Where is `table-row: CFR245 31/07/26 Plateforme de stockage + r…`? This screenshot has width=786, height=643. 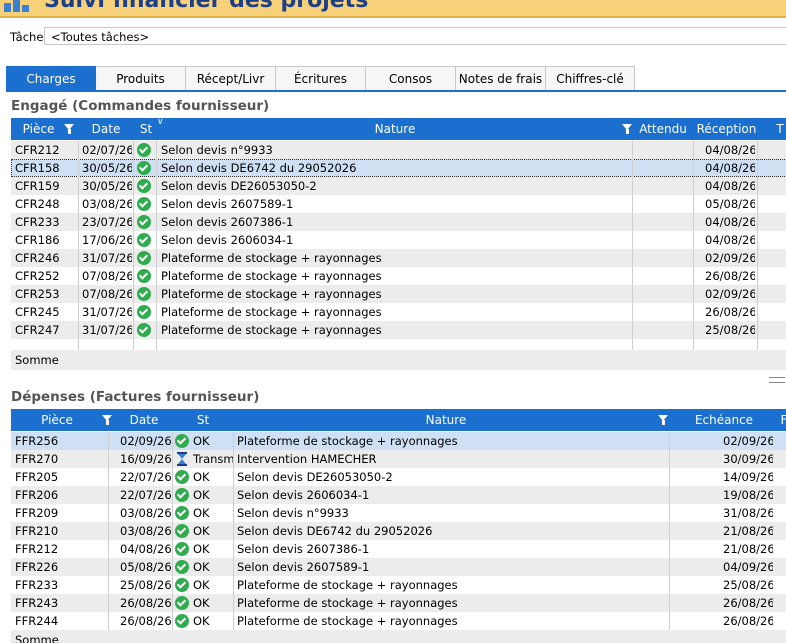 table-row: CFR245 31/07/26 Plateforme de stockage + r… is located at coordinates (398, 312).